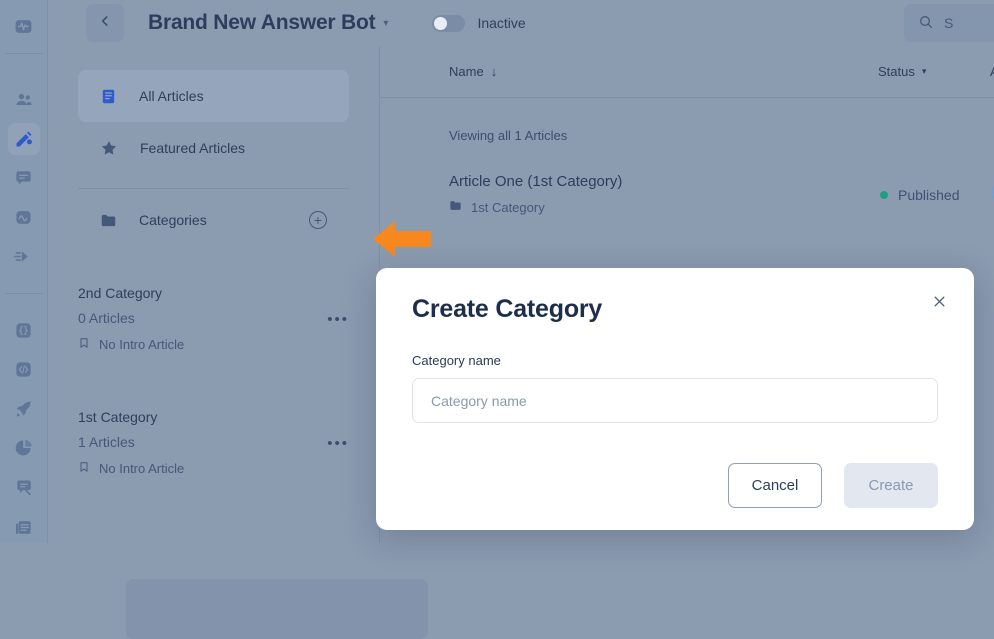 The width and height of the screenshot is (994, 639). What do you see at coordinates (193, 148) in the screenshot?
I see `sidebar-item-label: Featured Articles` at bounding box center [193, 148].